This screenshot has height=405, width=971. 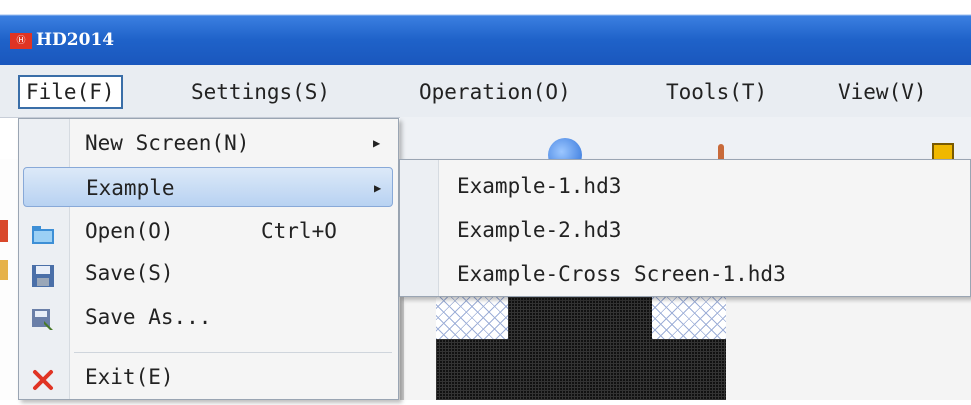 What do you see at coordinates (70, 92) in the screenshot?
I see `menu-file: File(F)` at bounding box center [70, 92].